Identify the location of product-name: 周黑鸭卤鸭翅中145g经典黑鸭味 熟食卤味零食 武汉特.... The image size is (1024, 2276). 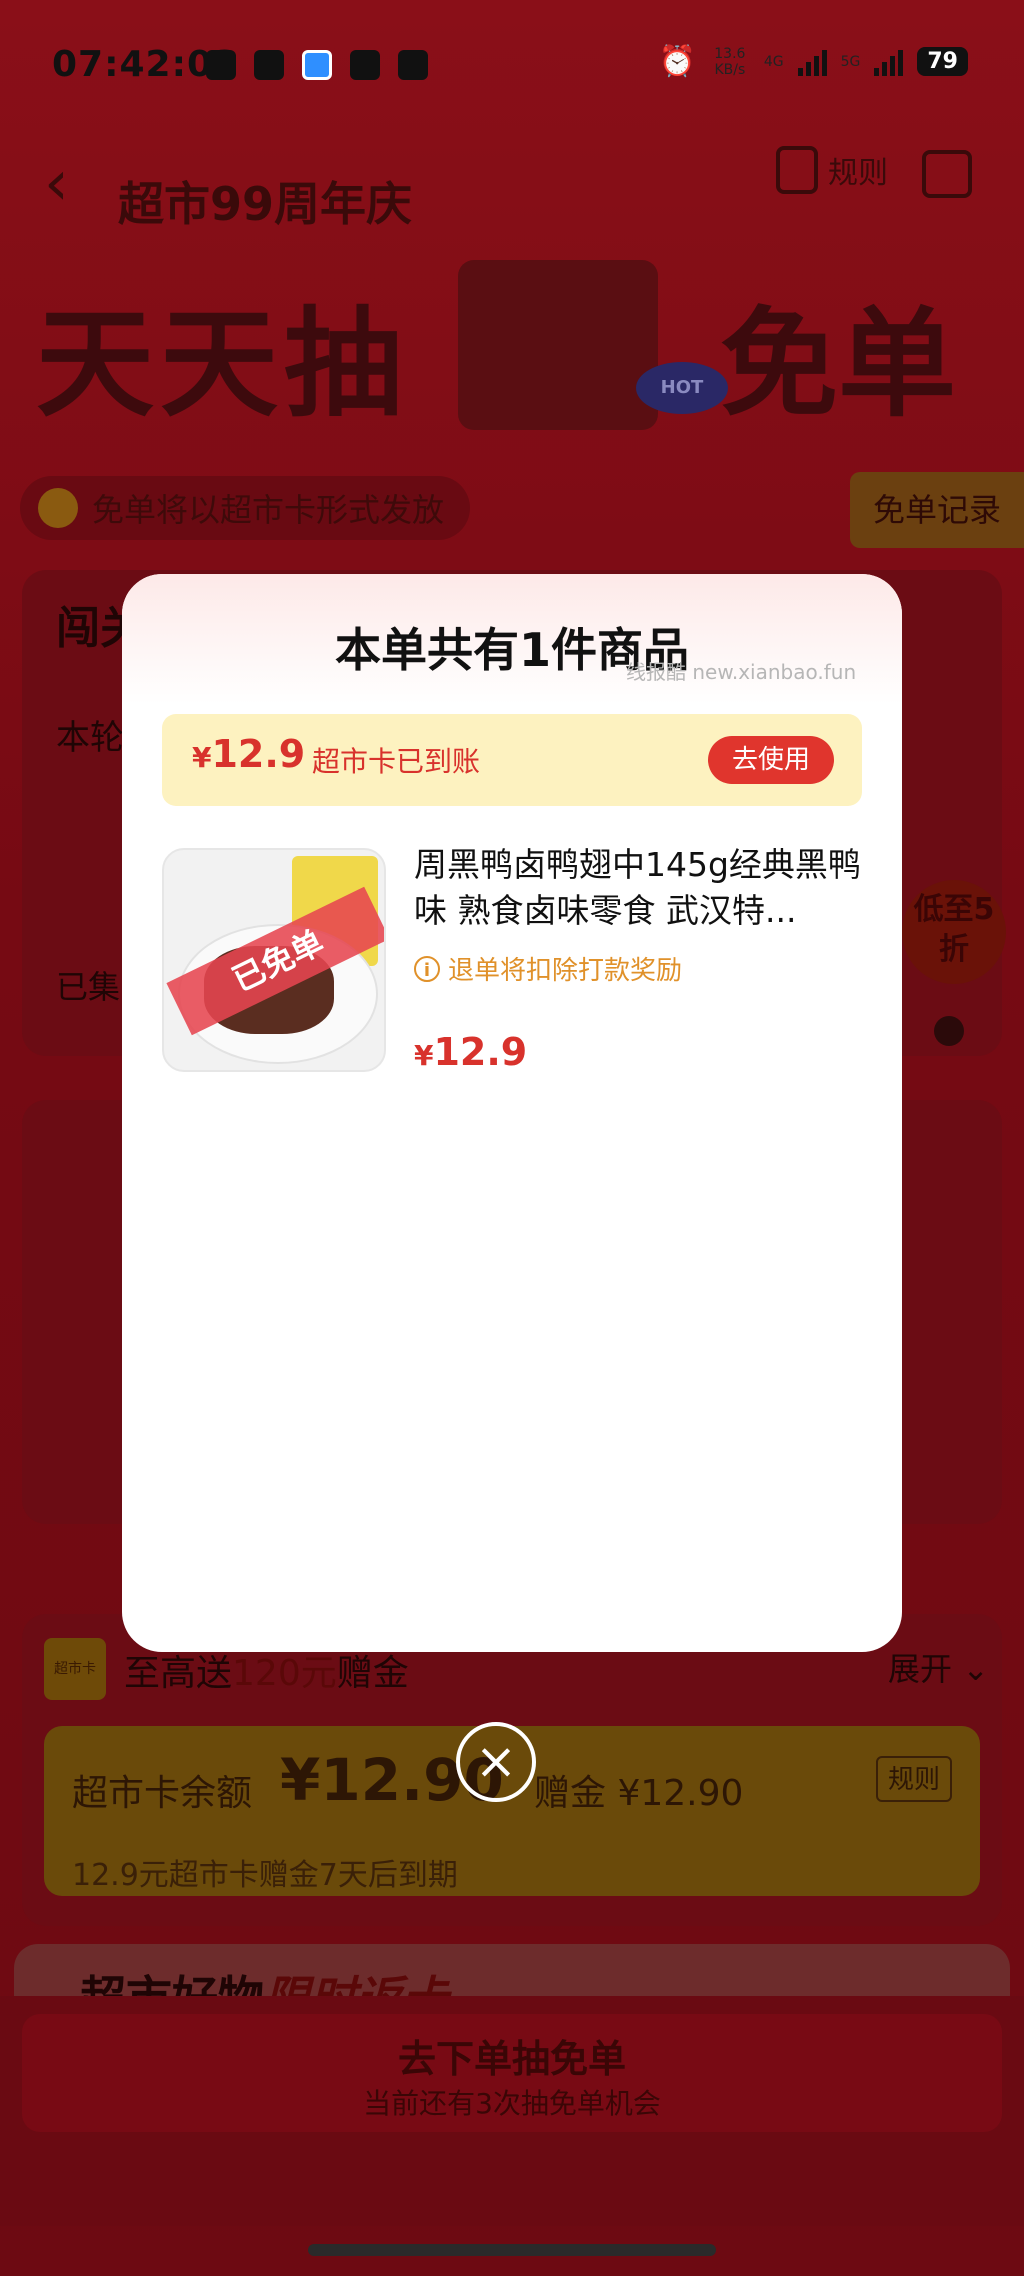
(642, 888).